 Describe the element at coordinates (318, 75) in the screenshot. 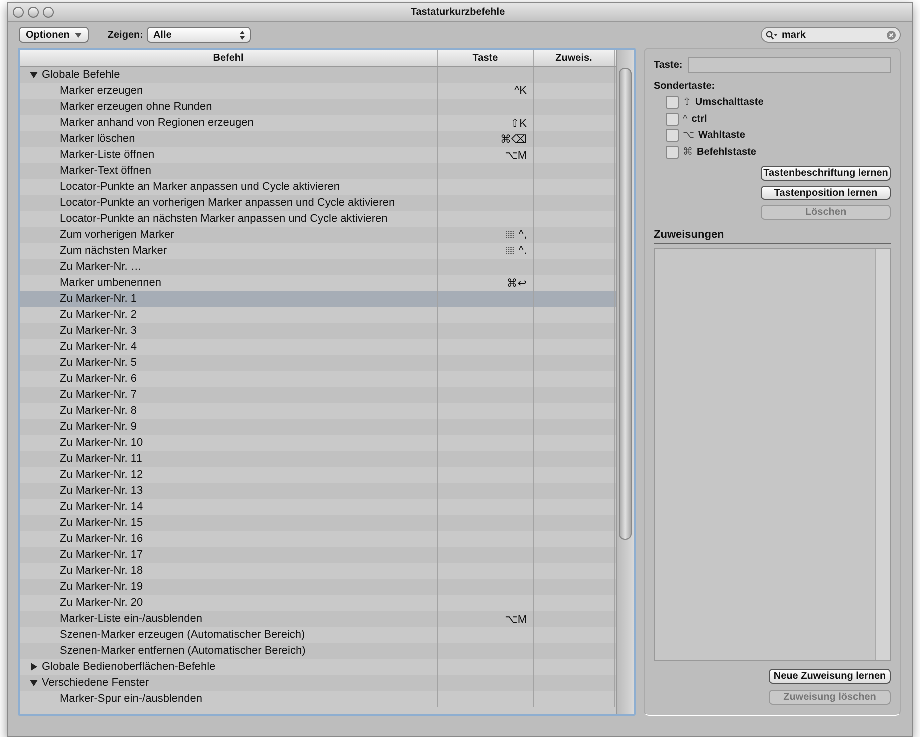

I see `table-row: Globale Befehle` at that location.